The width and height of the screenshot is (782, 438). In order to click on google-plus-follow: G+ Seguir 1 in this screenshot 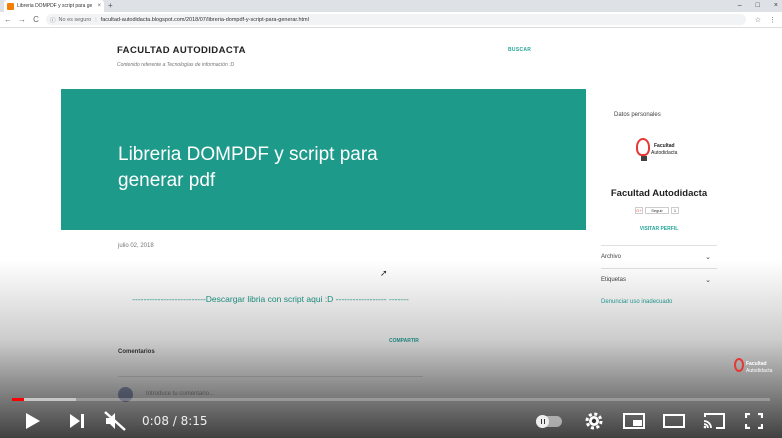, I will do `click(659, 211)`.